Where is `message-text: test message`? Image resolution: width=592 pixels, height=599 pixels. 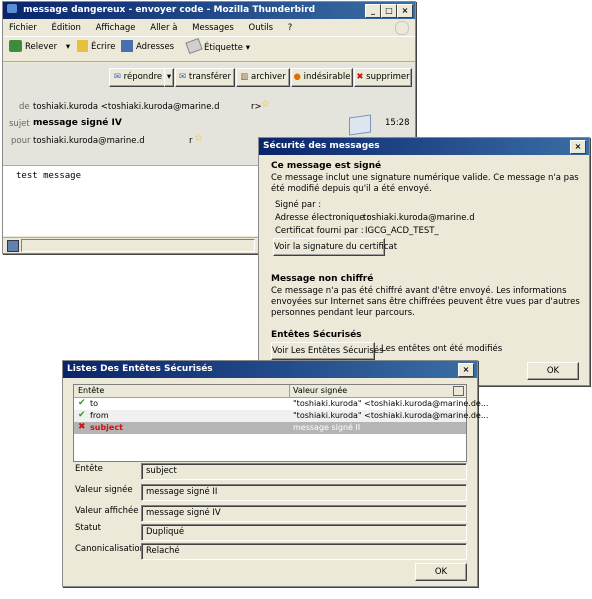
message-text: test message is located at coordinates (49, 176).